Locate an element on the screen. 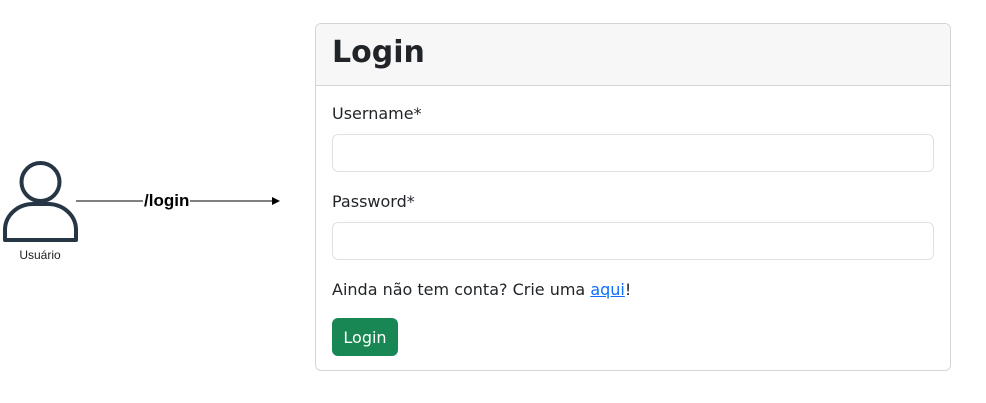 The width and height of the screenshot is (986, 403). route-label: /login is located at coordinates (167, 201).